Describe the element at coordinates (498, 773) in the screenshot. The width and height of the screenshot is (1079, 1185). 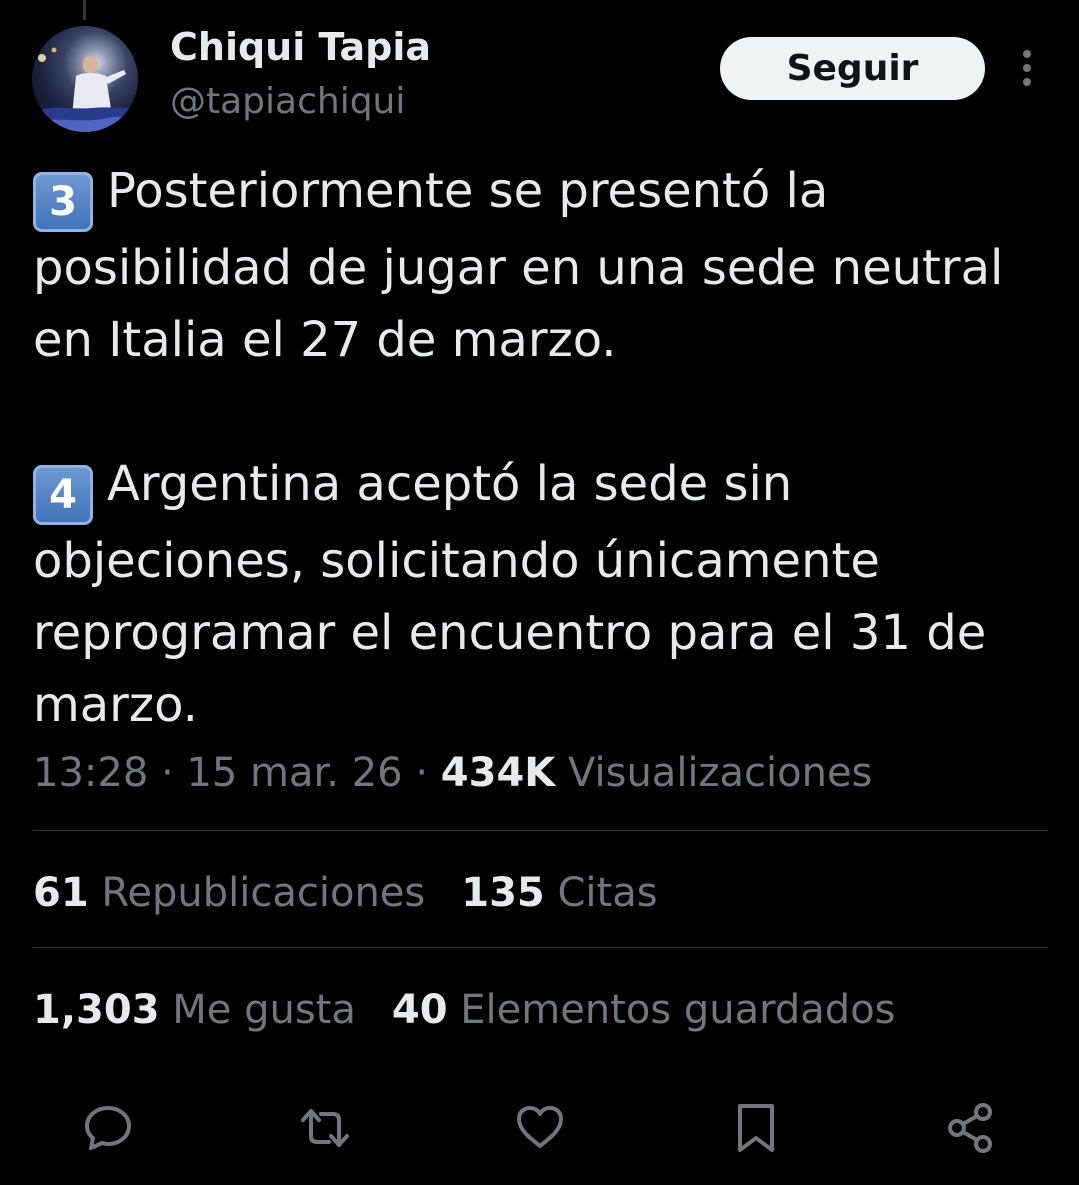
I see `views-count: 434K` at that location.